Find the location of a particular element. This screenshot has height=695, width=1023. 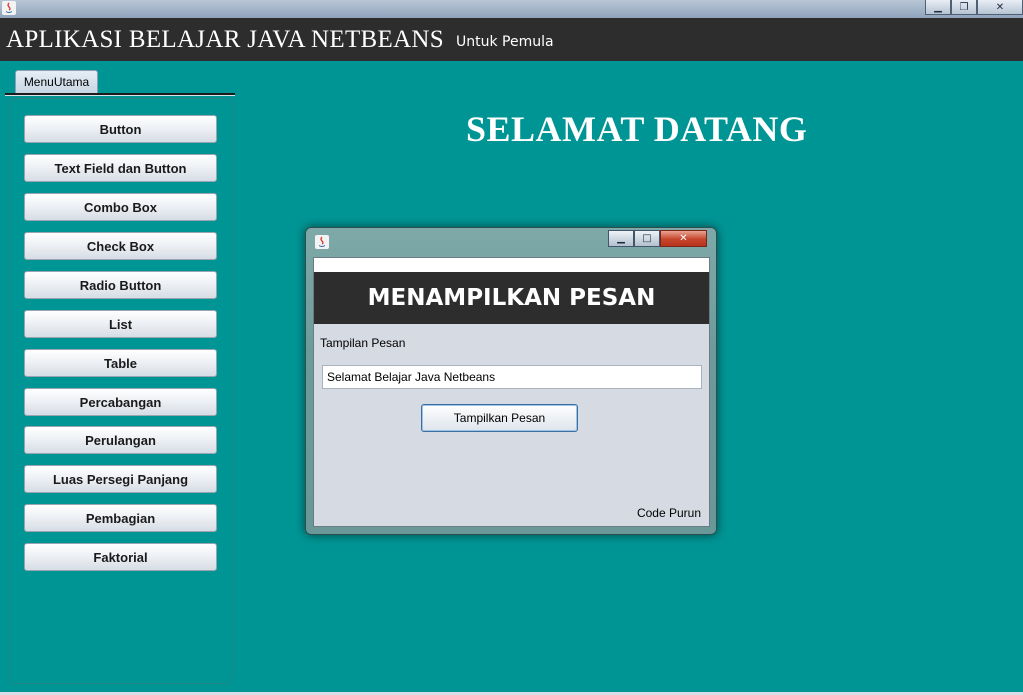

message-label: Tampilan Pesan is located at coordinates (363, 343).